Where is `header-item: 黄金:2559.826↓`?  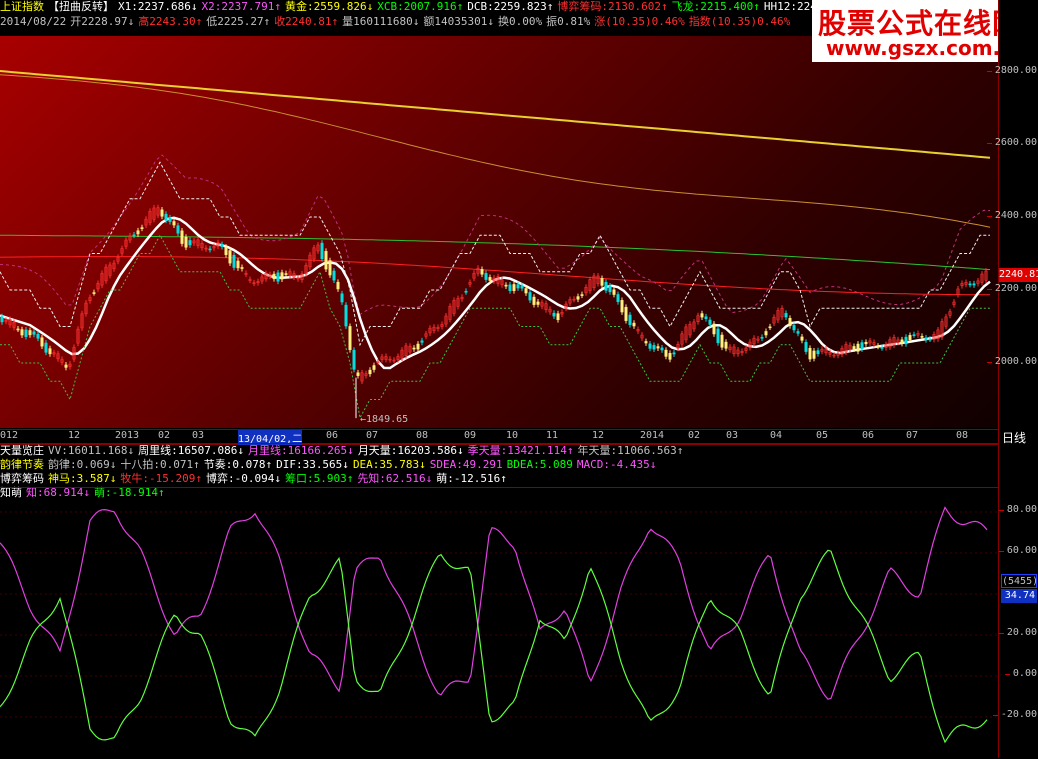 header-item: 黄金:2559.826↓ is located at coordinates (329, 6).